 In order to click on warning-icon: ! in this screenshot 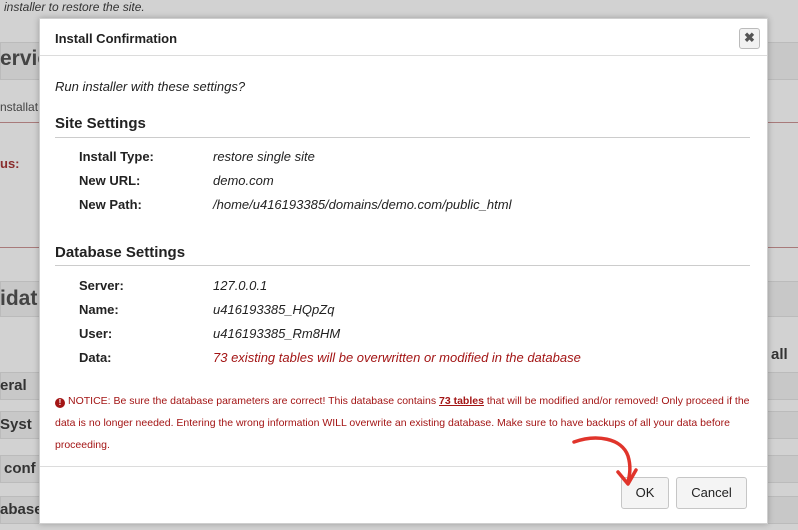, I will do `click(60, 403)`.